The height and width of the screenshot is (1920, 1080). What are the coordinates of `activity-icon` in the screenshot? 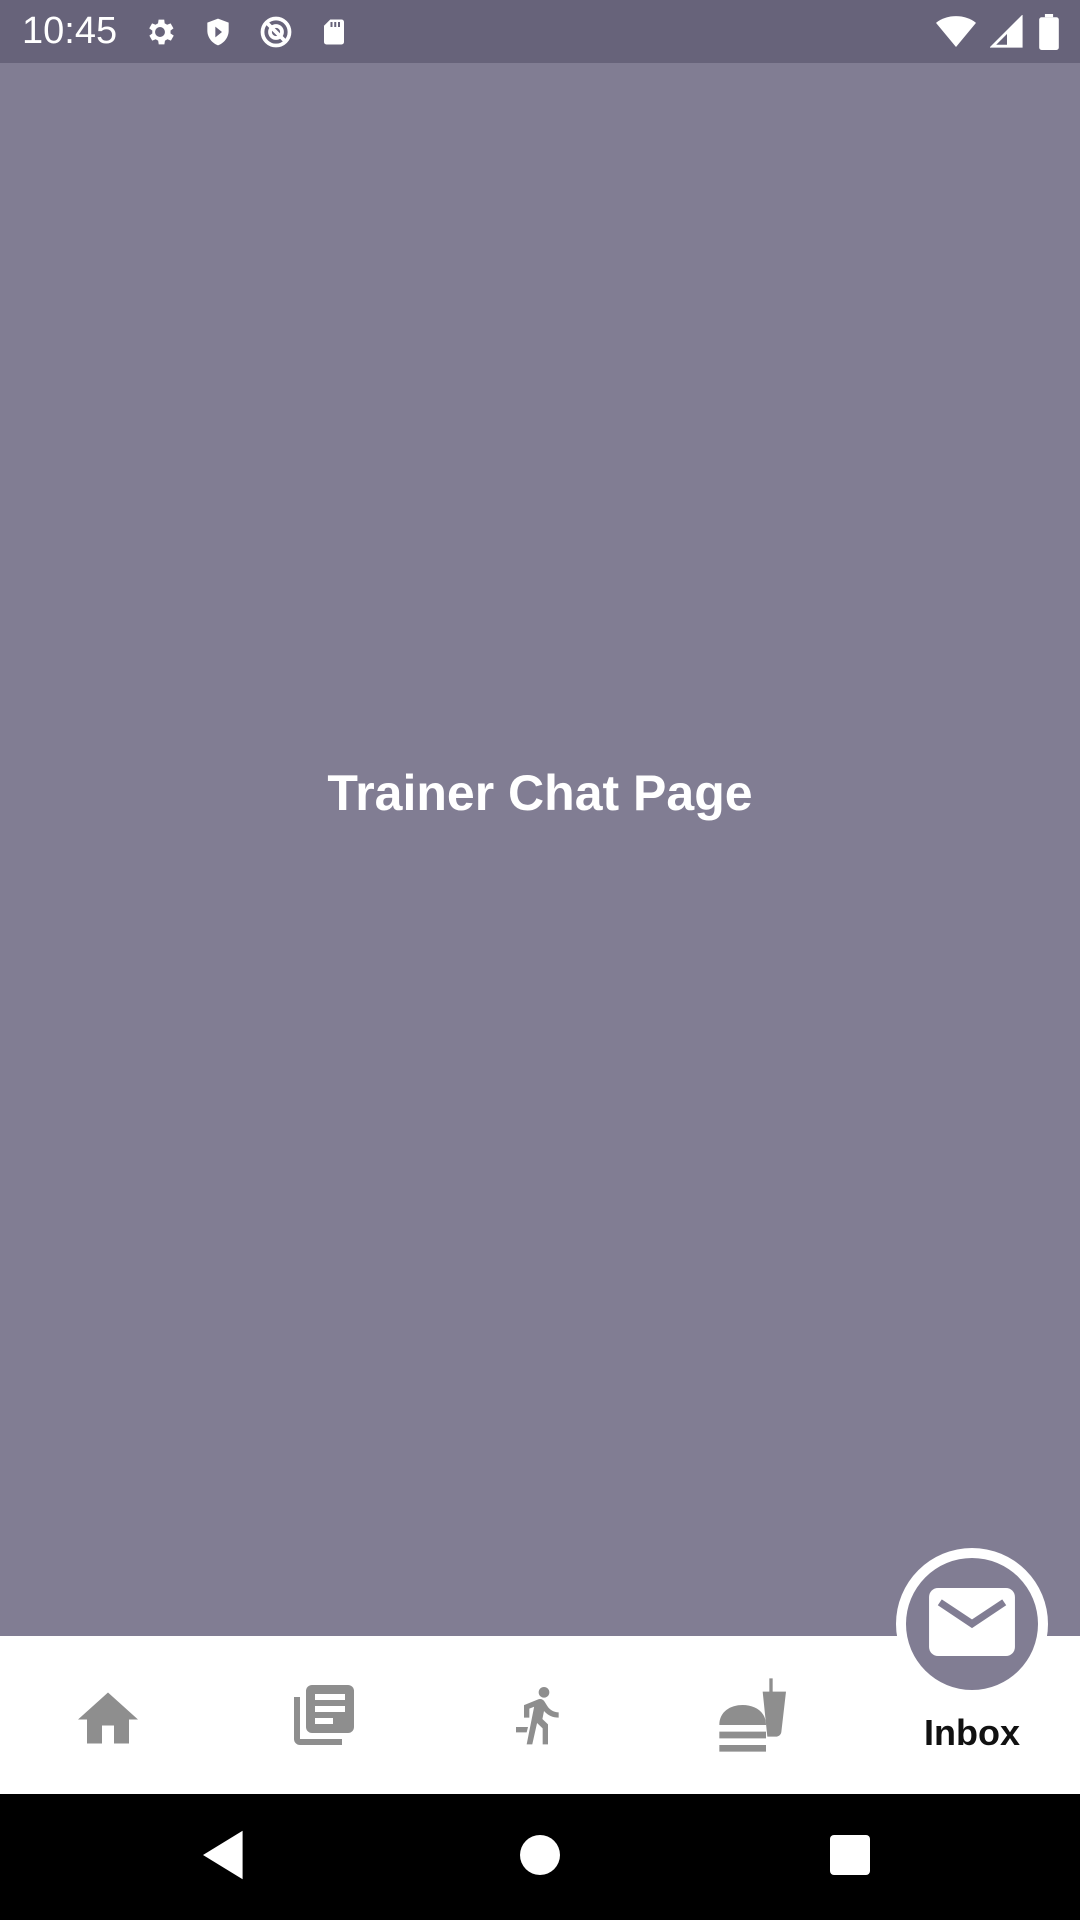 It's located at (540, 1715).